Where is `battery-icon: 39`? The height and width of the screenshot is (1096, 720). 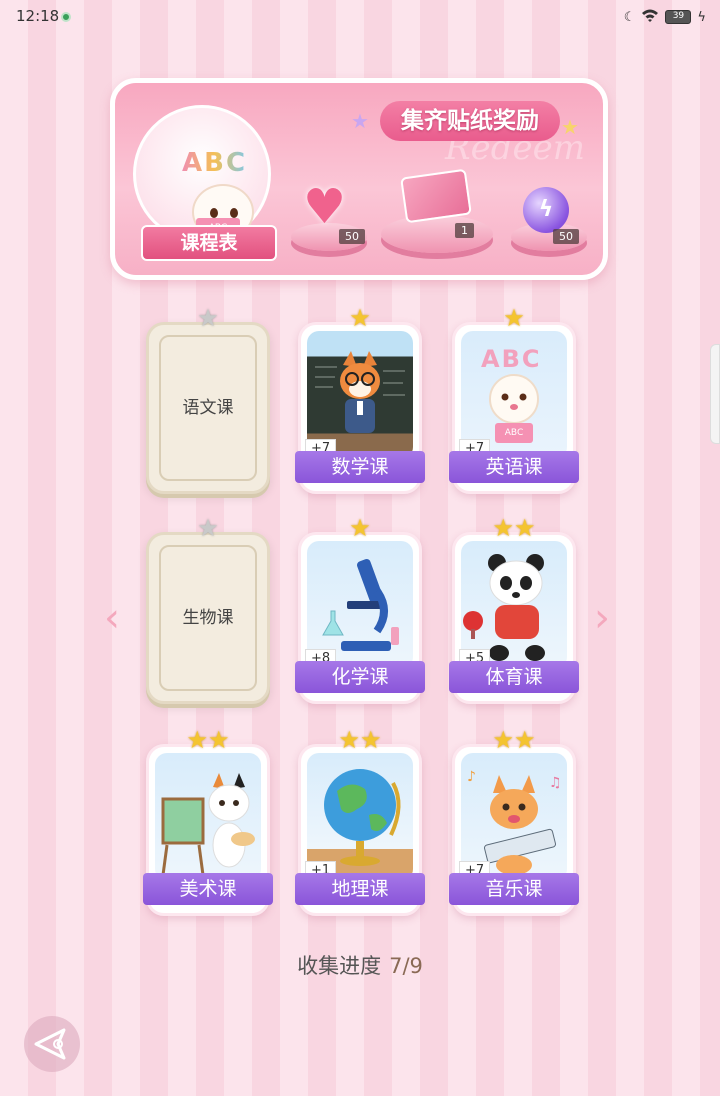
battery-icon: 39 is located at coordinates (678, 17).